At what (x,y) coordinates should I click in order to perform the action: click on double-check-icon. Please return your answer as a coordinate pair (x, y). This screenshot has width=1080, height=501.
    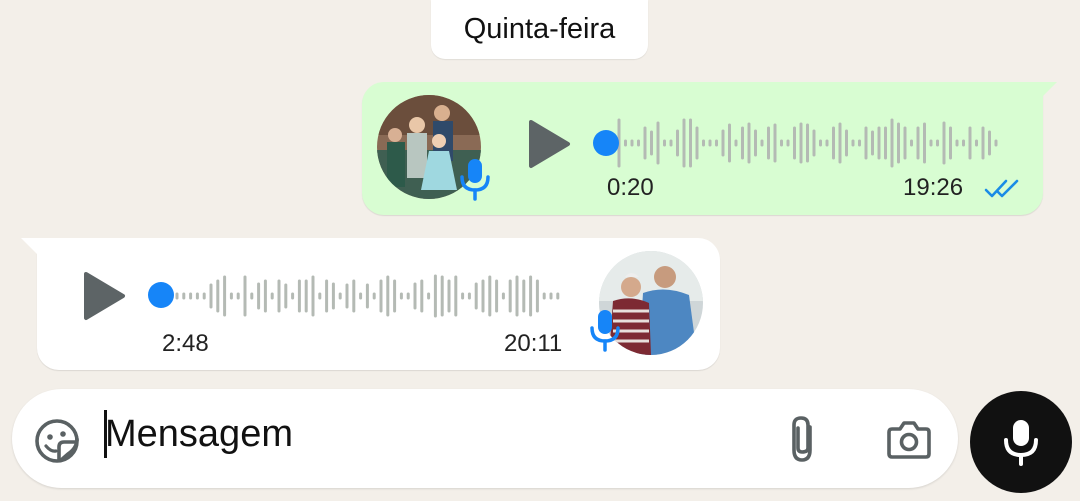
    Looking at the image, I should click on (1001, 188).